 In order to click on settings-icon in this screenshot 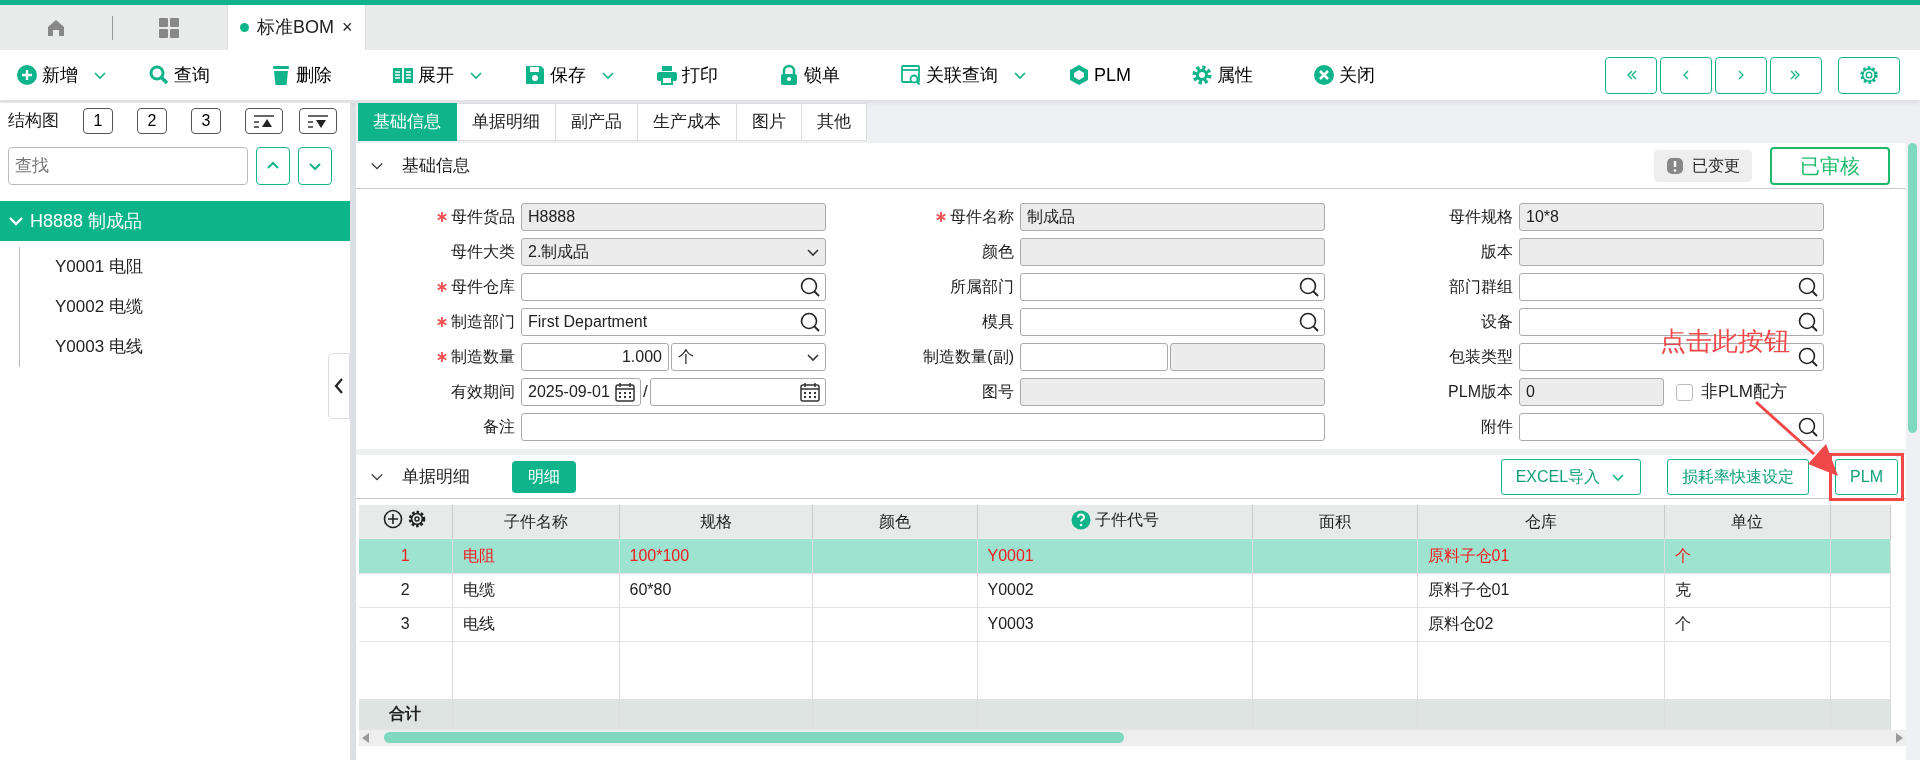, I will do `click(1869, 75)`.